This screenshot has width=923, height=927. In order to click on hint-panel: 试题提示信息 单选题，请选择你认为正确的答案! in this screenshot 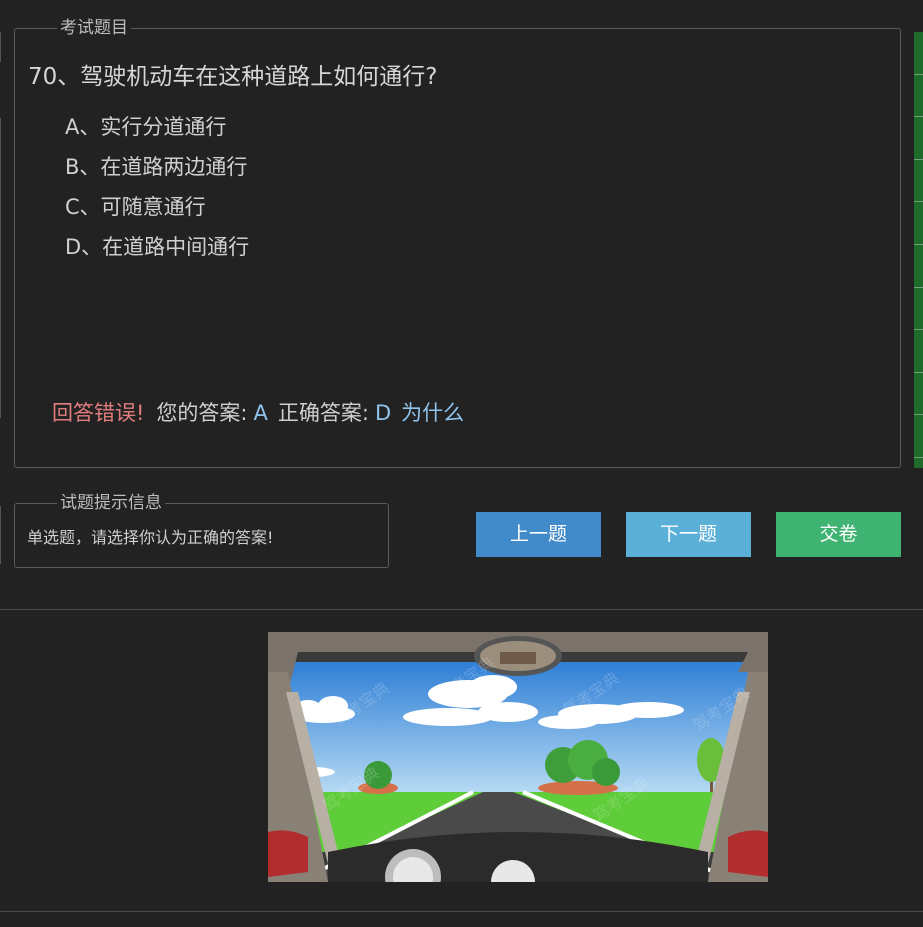, I will do `click(201, 530)`.